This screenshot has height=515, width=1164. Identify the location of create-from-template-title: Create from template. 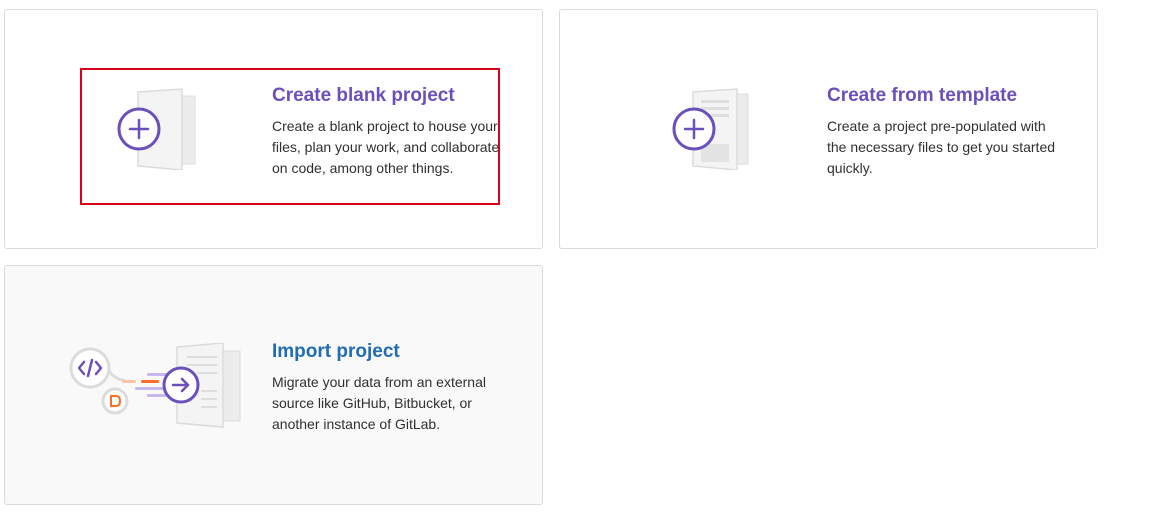
(922, 95).